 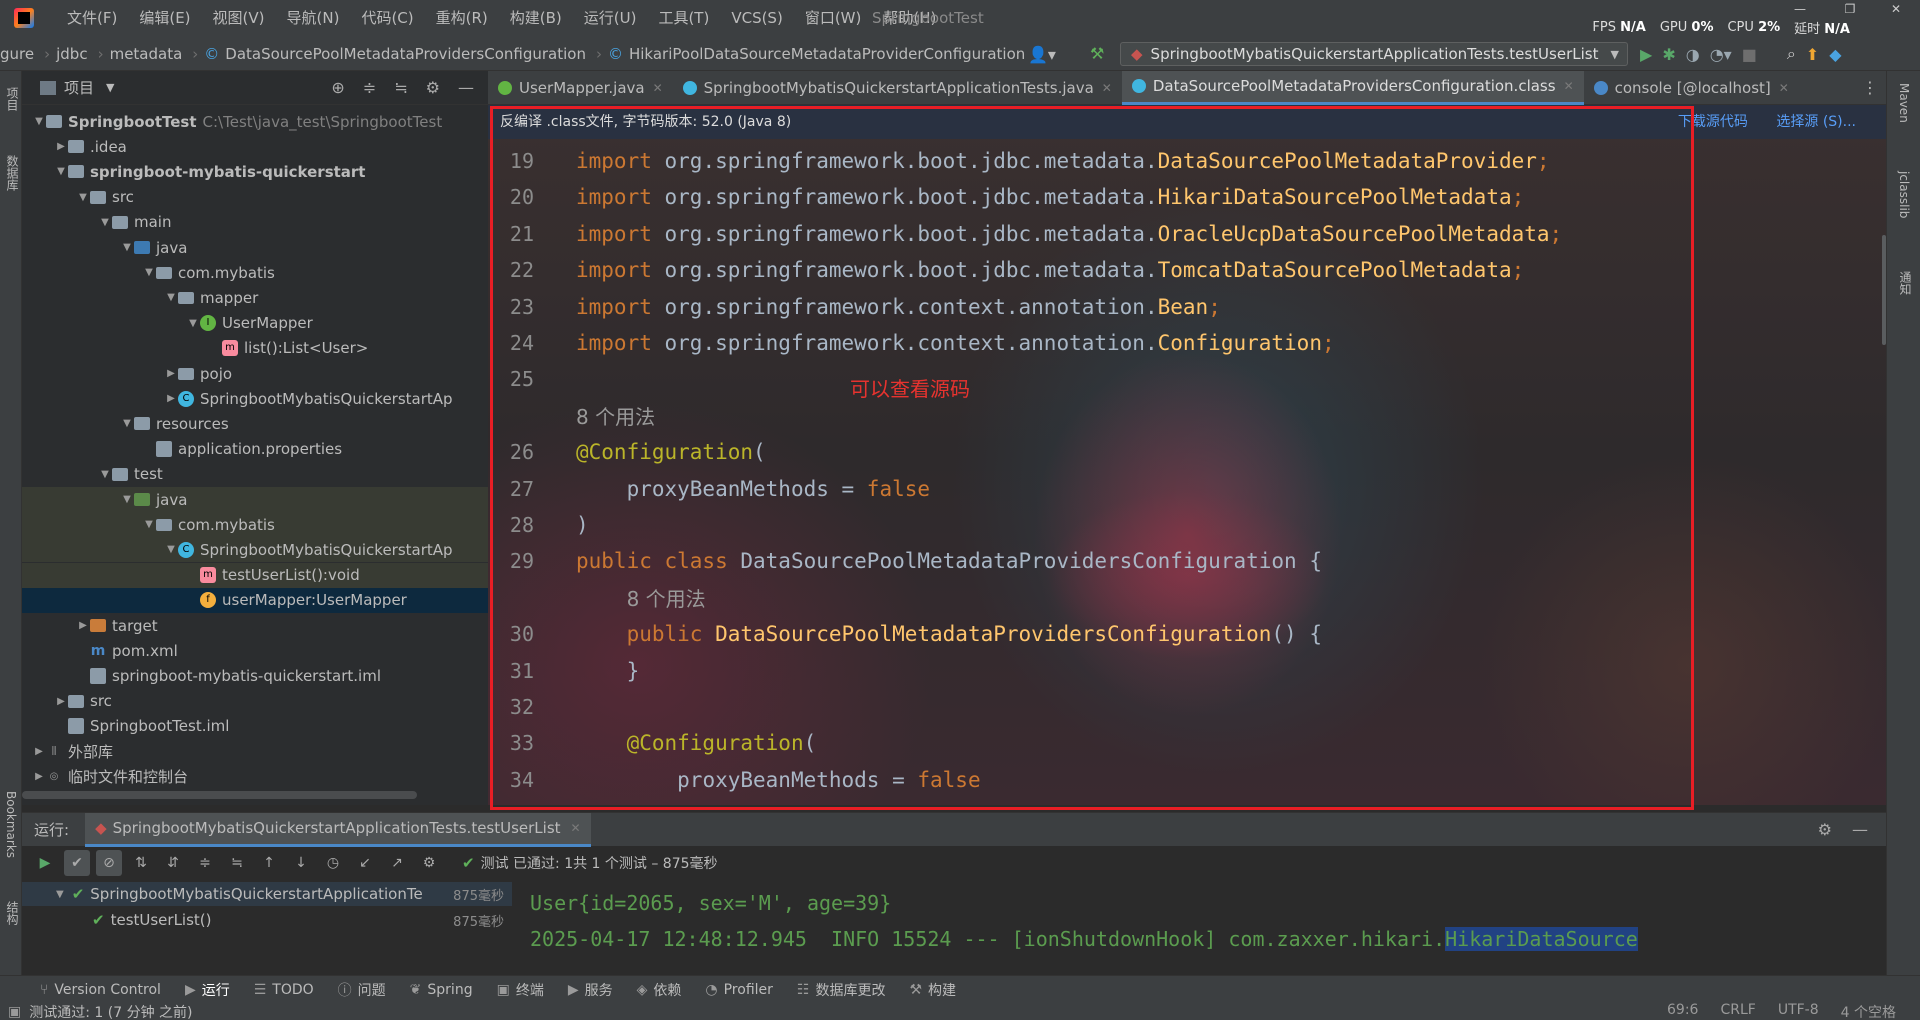 I want to click on menu-item: VCS(S), so click(x=756, y=18).